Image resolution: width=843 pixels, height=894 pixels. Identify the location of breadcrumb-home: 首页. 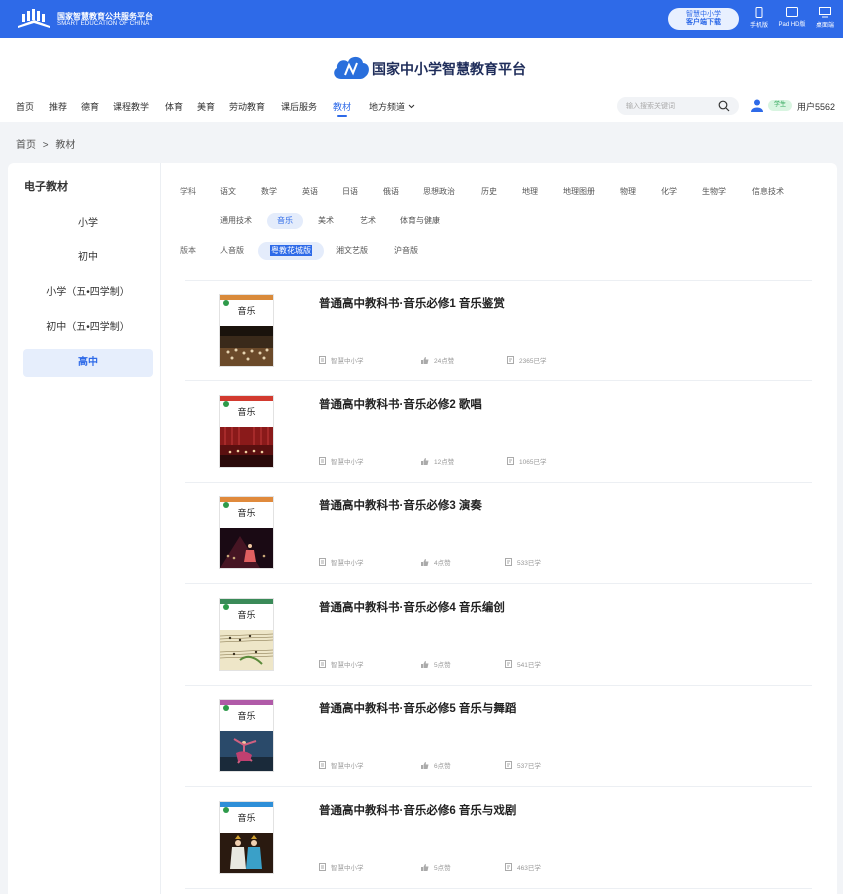
(26, 145).